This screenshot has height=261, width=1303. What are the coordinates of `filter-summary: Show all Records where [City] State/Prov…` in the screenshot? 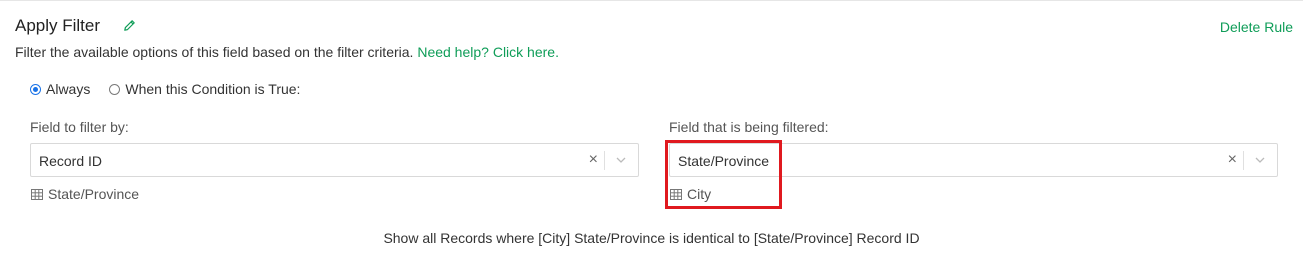 It's located at (651, 238).